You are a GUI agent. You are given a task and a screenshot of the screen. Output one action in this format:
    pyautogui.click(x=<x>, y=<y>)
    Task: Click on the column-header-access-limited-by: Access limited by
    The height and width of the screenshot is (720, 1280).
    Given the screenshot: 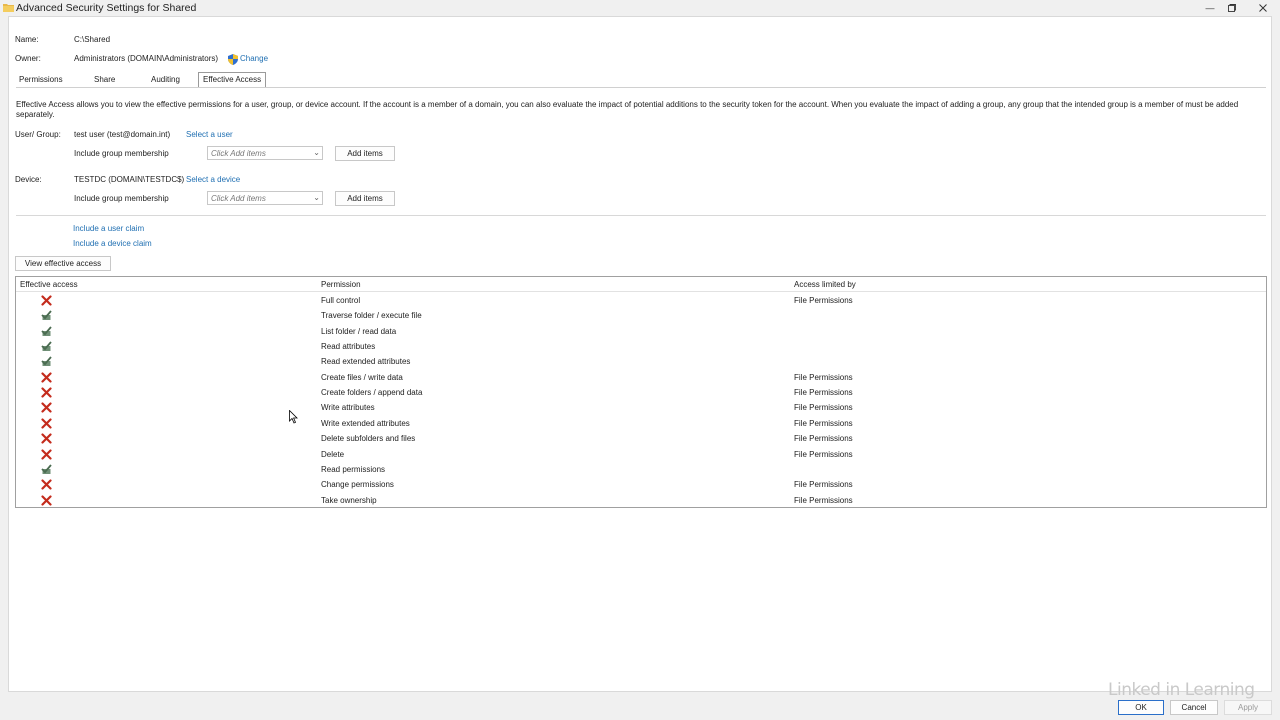 What is the action you would take?
    pyautogui.click(x=825, y=284)
    